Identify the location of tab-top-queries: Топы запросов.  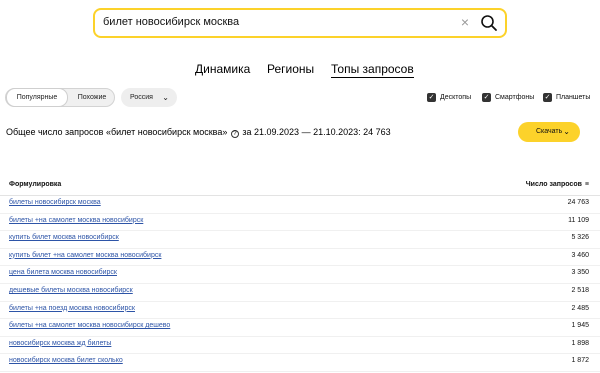
(372, 70).